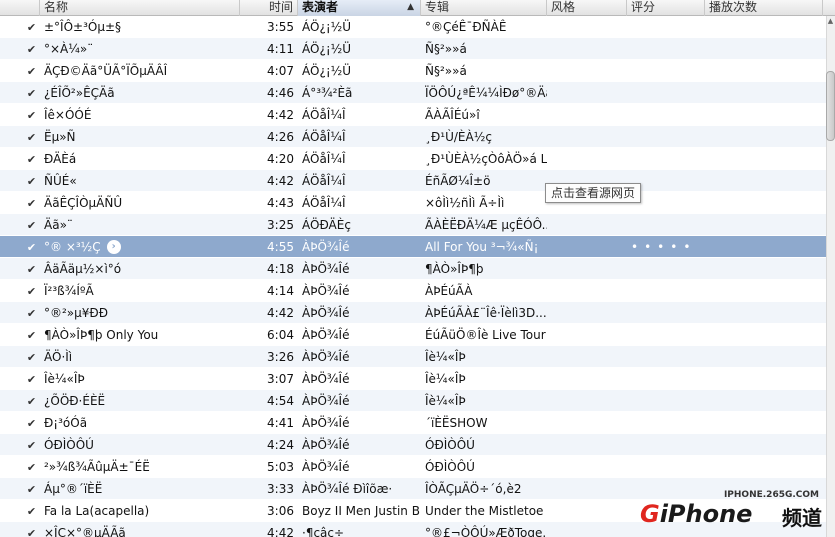 The image size is (835, 537). Describe the element at coordinates (737, 513) in the screenshot. I see `site-watermark: IPHONE.265G.COM GiPhone 频道` at that location.